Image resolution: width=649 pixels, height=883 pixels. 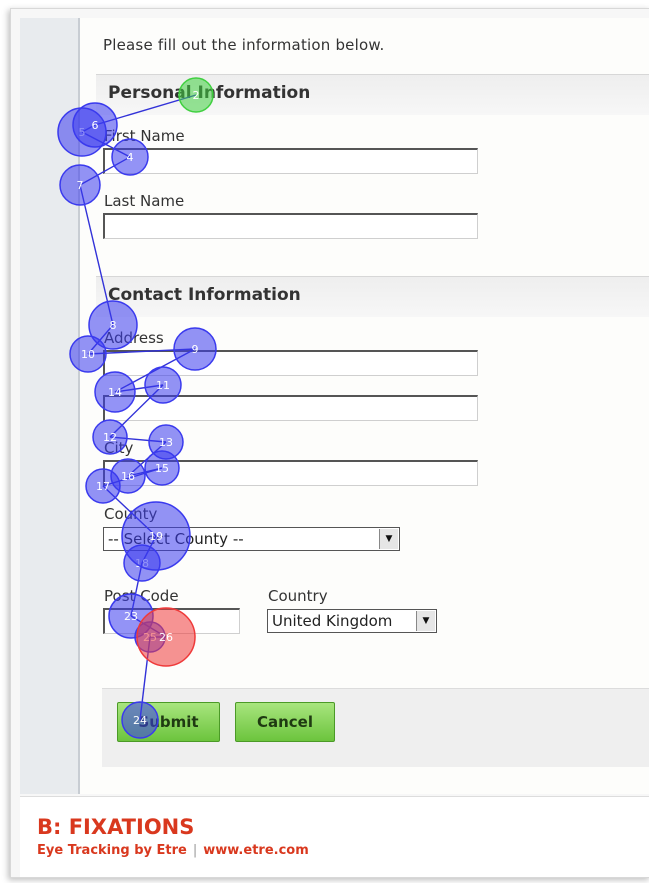 What do you see at coordinates (131, 616) in the screenshot?
I see `fixation-number-23: 23` at bounding box center [131, 616].